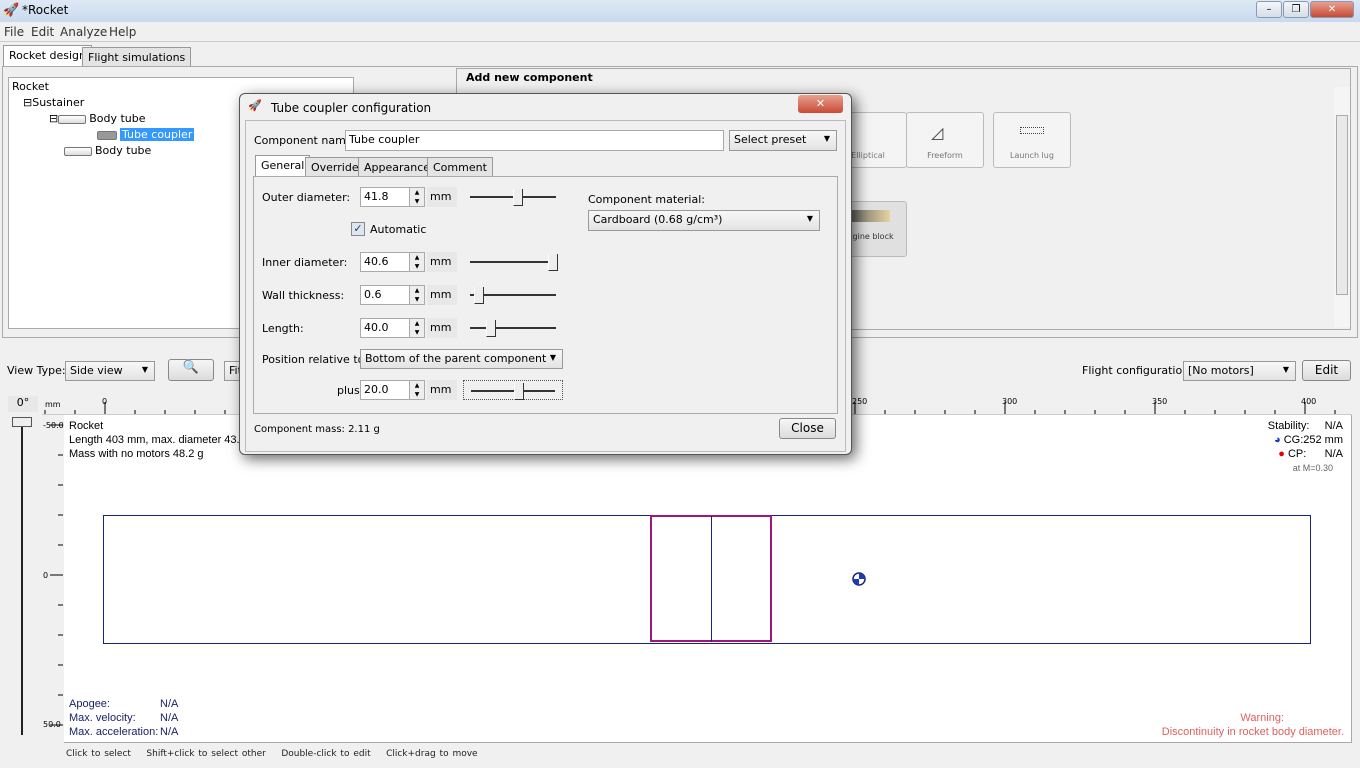 The image size is (1360, 768). Describe the element at coordinates (315, 359) in the screenshot. I see `position-label: Position relative to:` at that location.